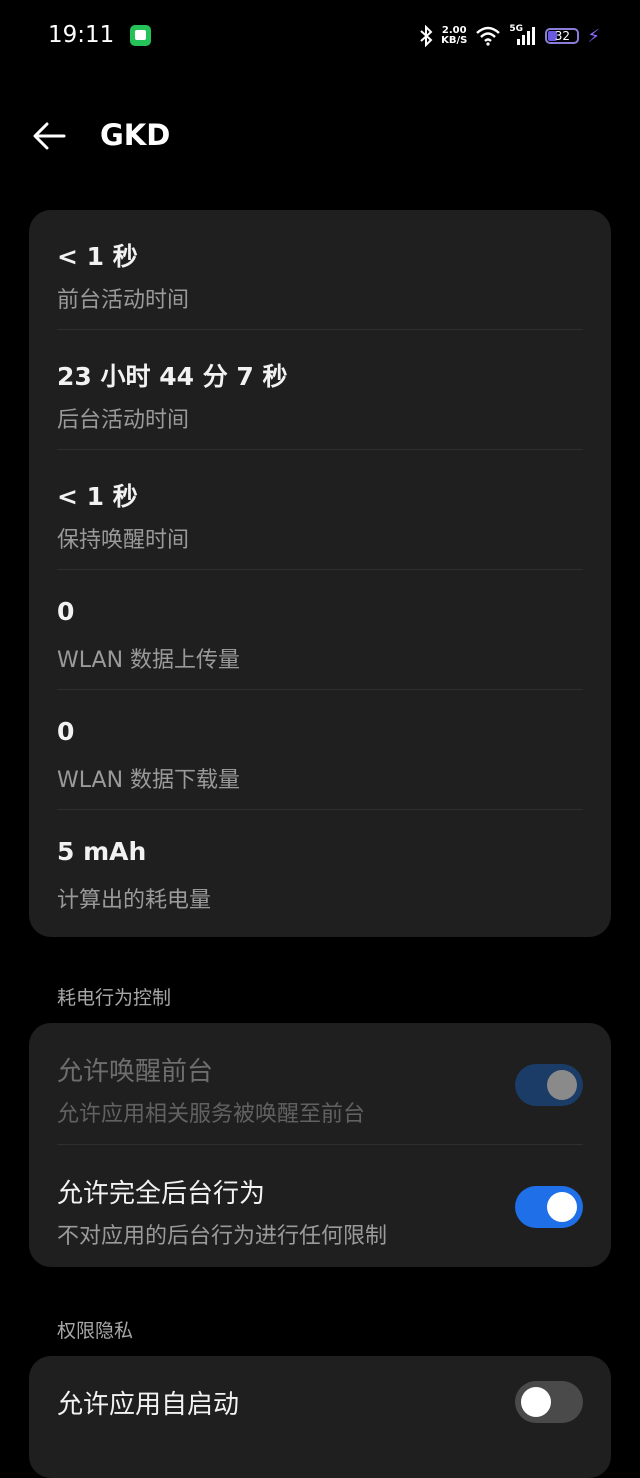 The height and width of the screenshot is (1478, 640). I want to click on privacy-settings-card: 允许应用自启动, so click(320, 1417).